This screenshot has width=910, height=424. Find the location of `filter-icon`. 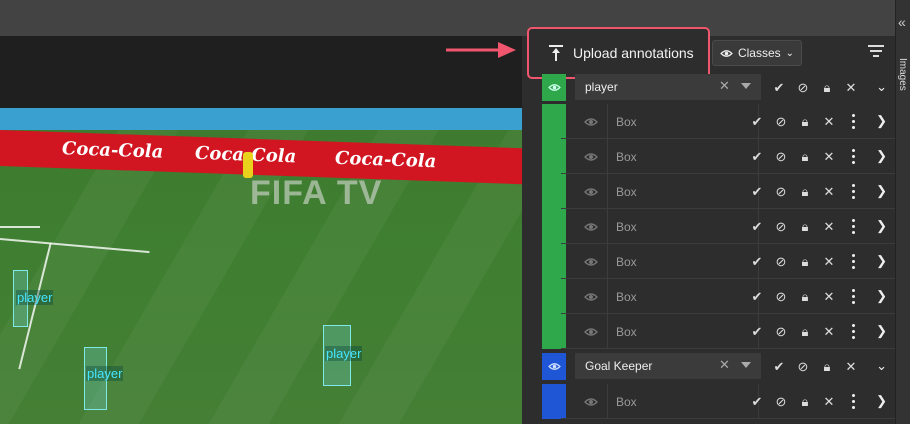

filter-icon is located at coordinates (876, 52).